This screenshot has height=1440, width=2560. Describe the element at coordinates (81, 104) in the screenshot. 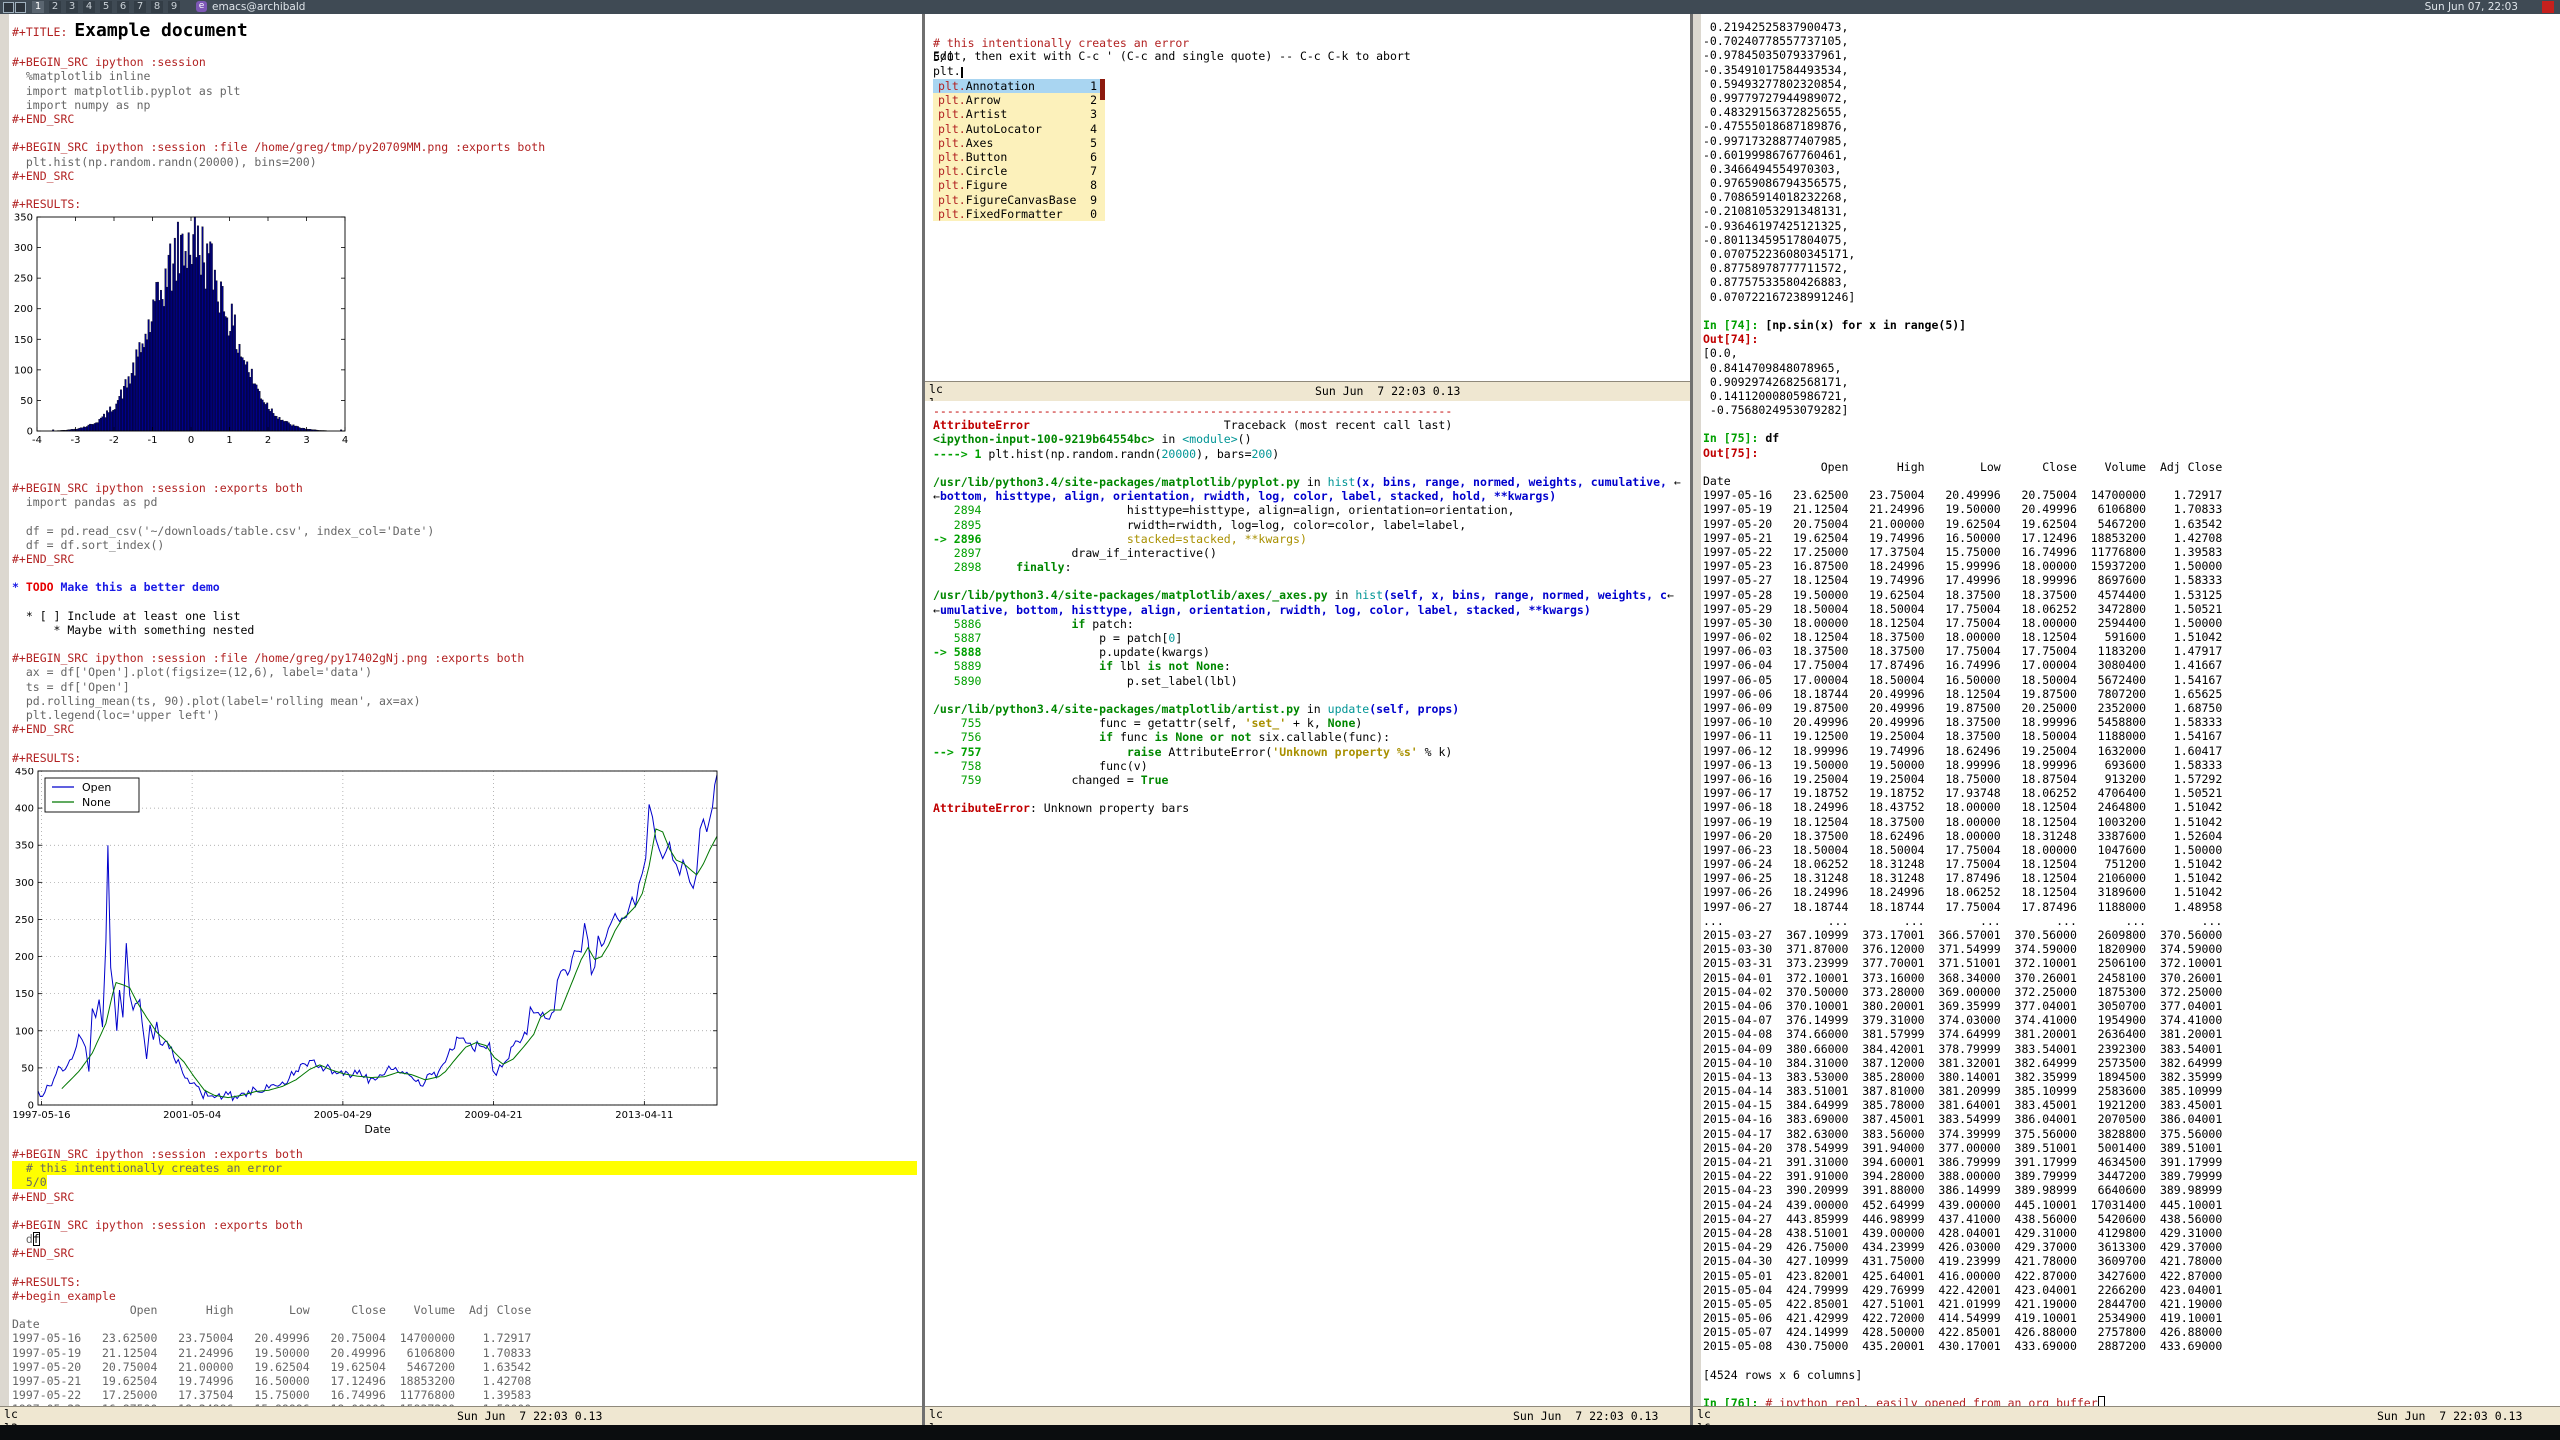

I see `text-line: import numpy as np` at that location.